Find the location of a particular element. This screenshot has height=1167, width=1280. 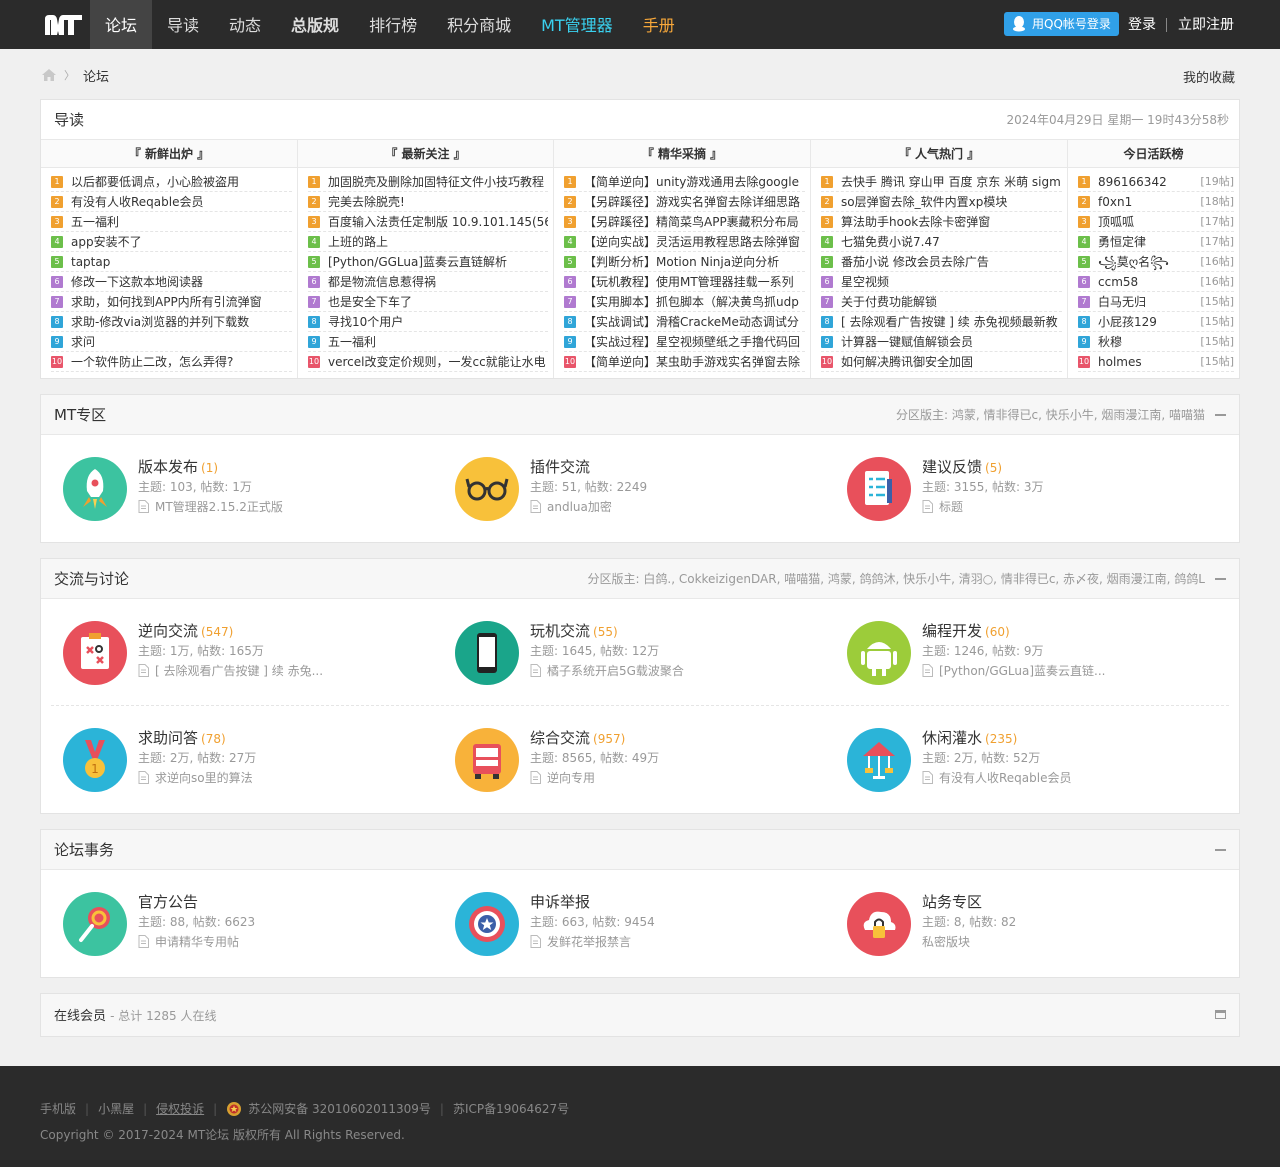

list-item-text: app安装不了 is located at coordinates (181, 241).